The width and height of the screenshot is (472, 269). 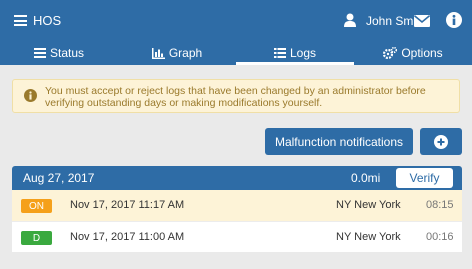 What do you see at coordinates (127, 237) in the screenshot?
I see `log-time: Nov 17, 2017 11:00 AM` at bounding box center [127, 237].